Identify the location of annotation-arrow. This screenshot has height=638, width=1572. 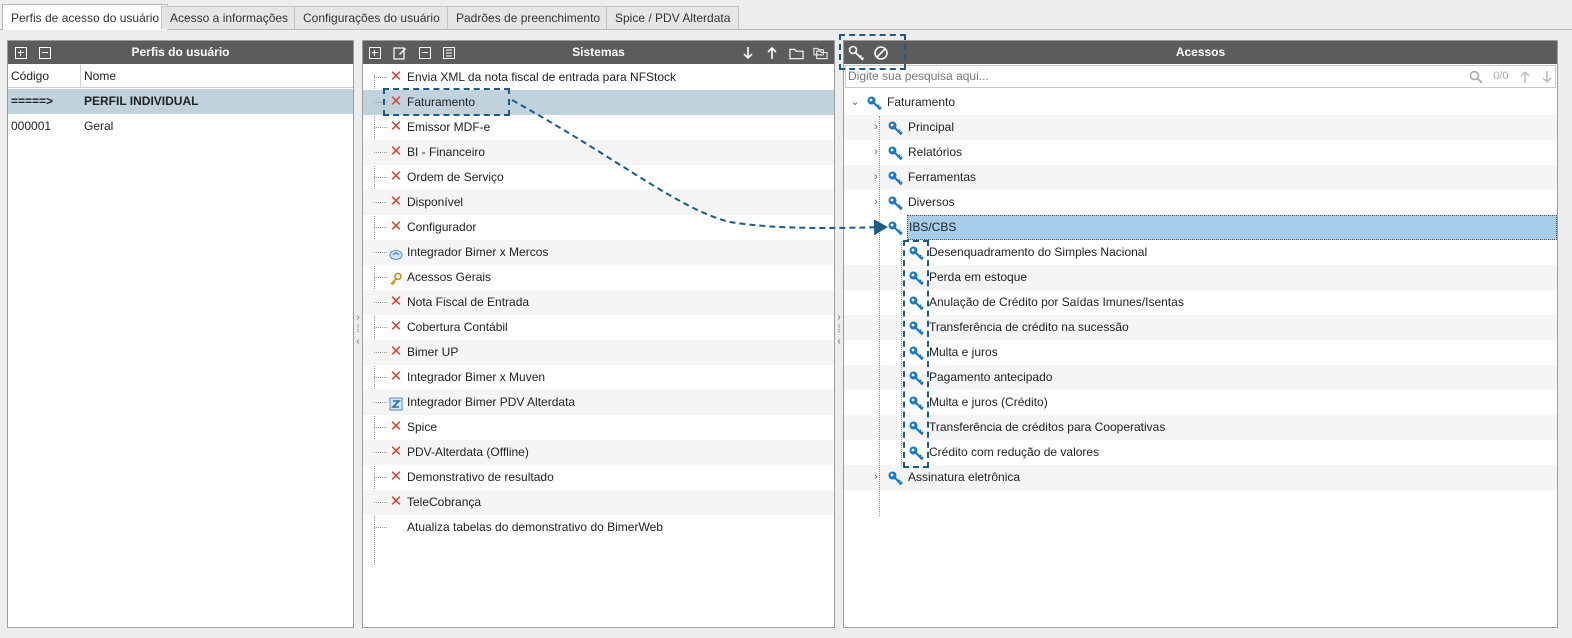
(699, 167).